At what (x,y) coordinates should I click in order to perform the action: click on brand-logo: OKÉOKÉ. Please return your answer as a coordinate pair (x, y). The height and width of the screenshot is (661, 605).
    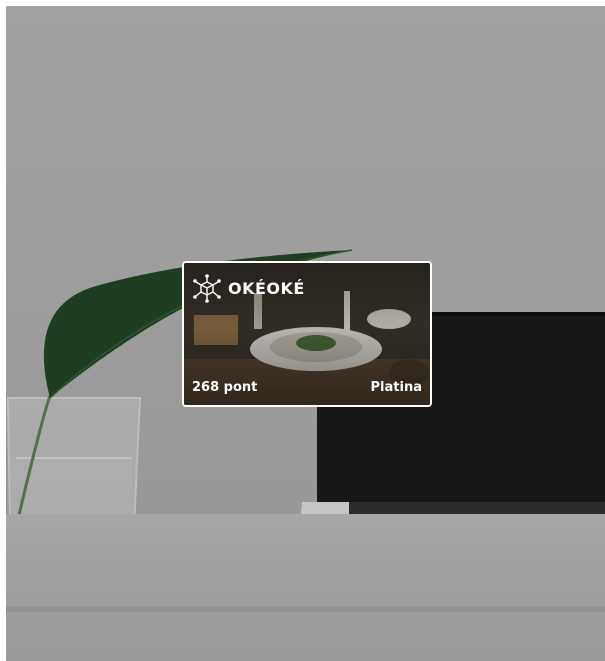
    Looking at the image, I should click on (248, 288).